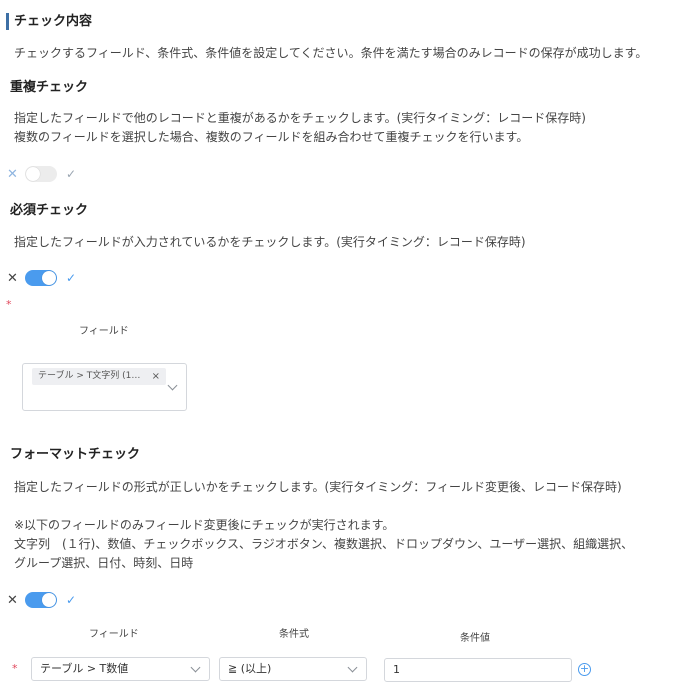  What do you see at coordinates (114, 634) in the screenshot?
I see `column-header-field: フィールド` at bounding box center [114, 634].